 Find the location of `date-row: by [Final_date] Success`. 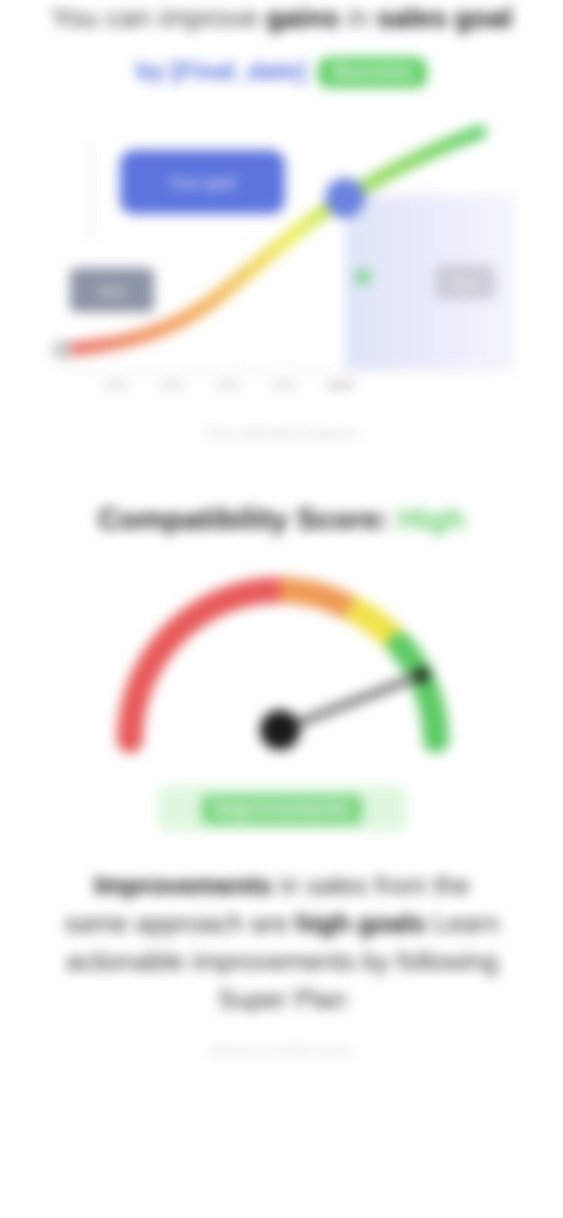

date-row: by [Final_date] Success is located at coordinates (281, 72).